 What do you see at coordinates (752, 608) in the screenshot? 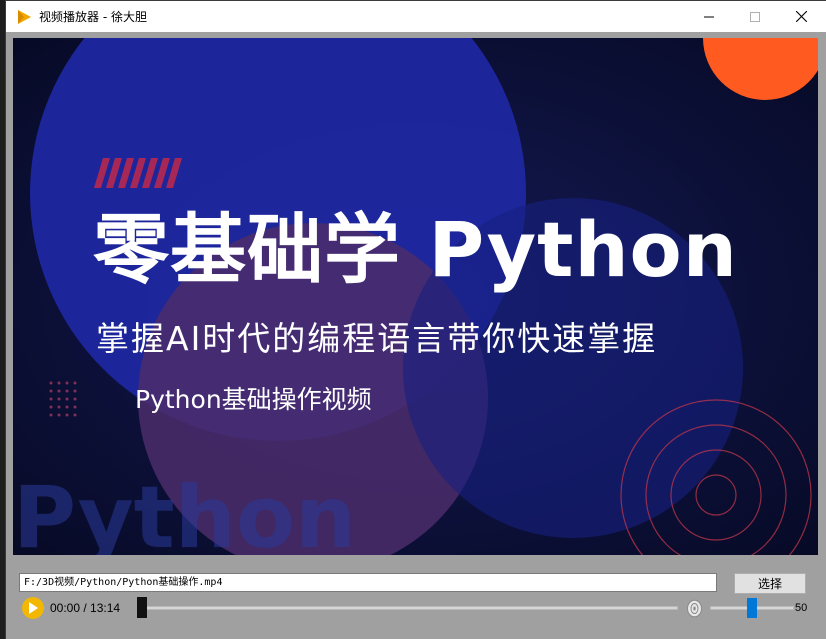
I see `volume-thumb` at bounding box center [752, 608].